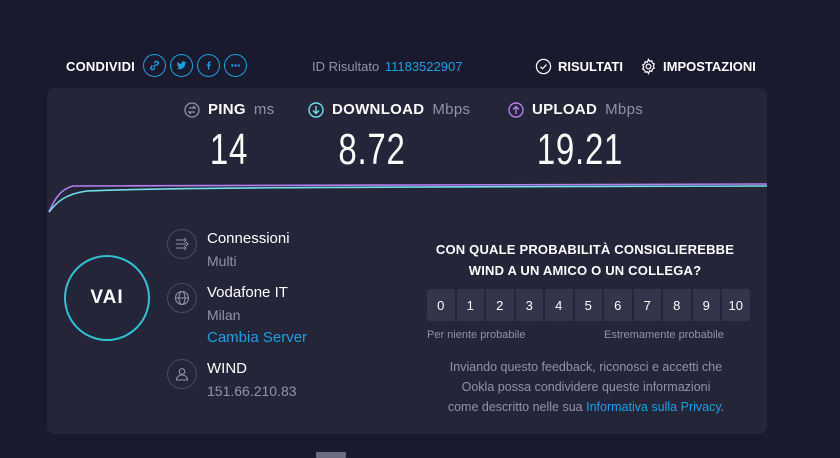  I want to click on scale-low-label: Per niente probabile, so click(476, 335).